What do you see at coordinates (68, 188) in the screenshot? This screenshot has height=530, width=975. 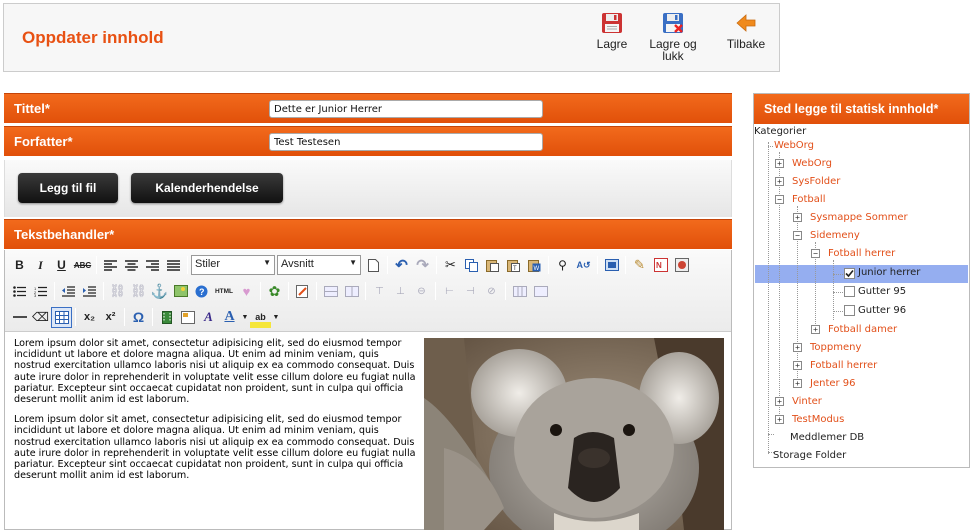 I see `add-file-button: Legg til fil` at bounding box center [68, 188].